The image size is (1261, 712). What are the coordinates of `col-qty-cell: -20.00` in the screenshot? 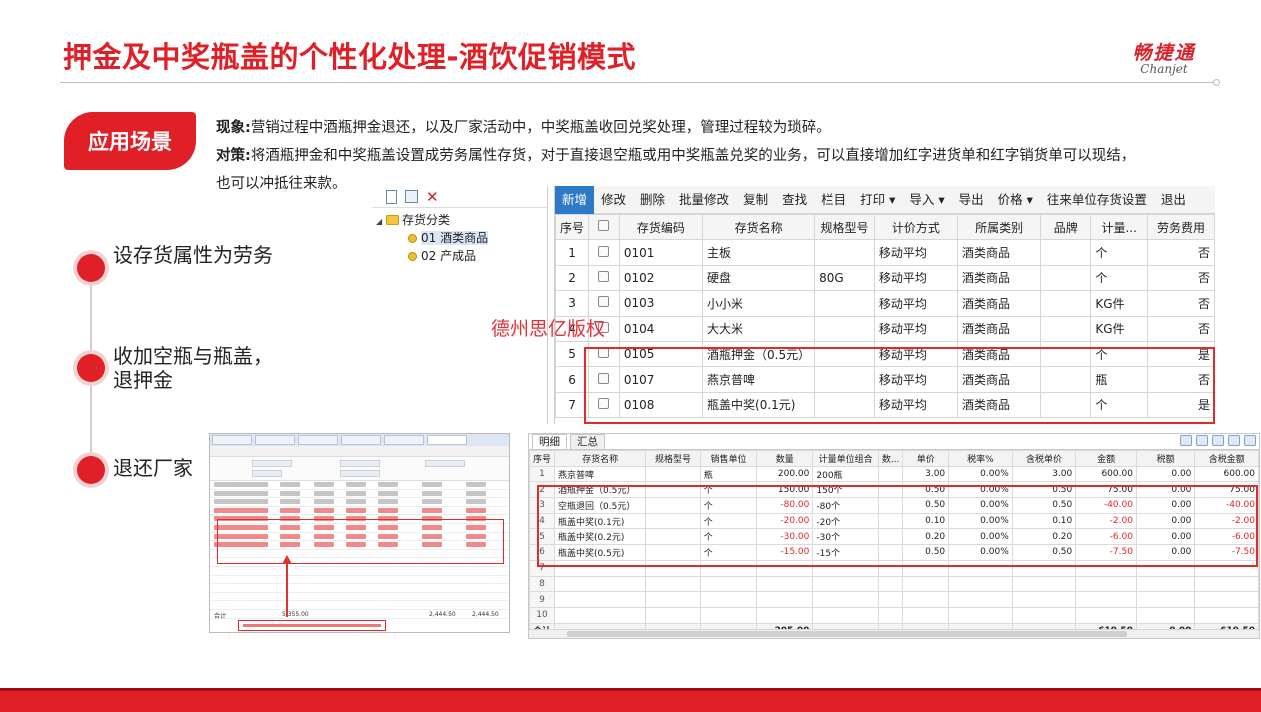 It's located at (785, 521).